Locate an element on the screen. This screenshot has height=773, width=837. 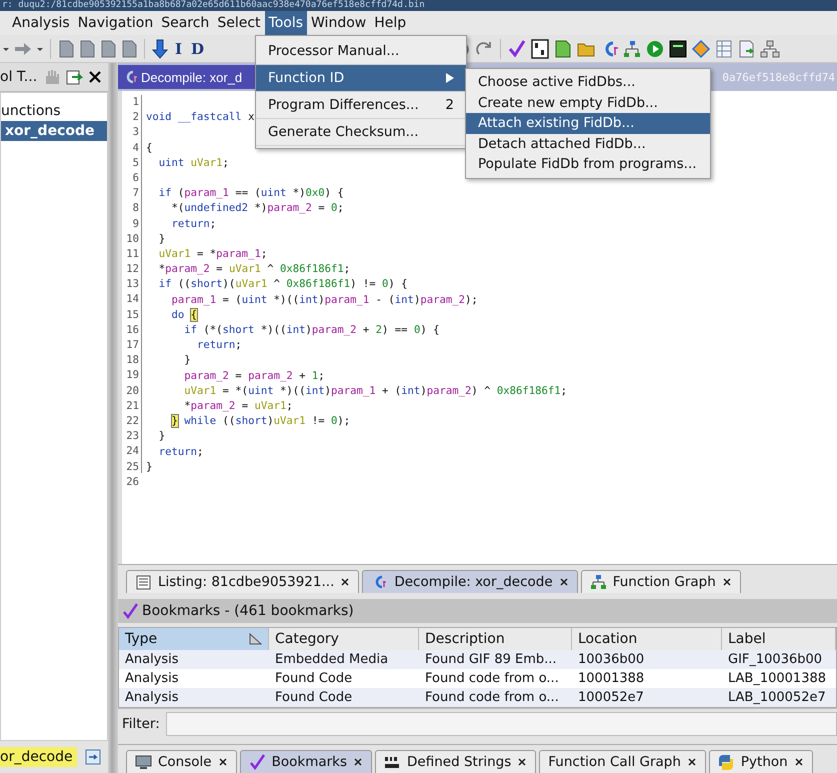
python-icon is located at coordinates (726, 762).